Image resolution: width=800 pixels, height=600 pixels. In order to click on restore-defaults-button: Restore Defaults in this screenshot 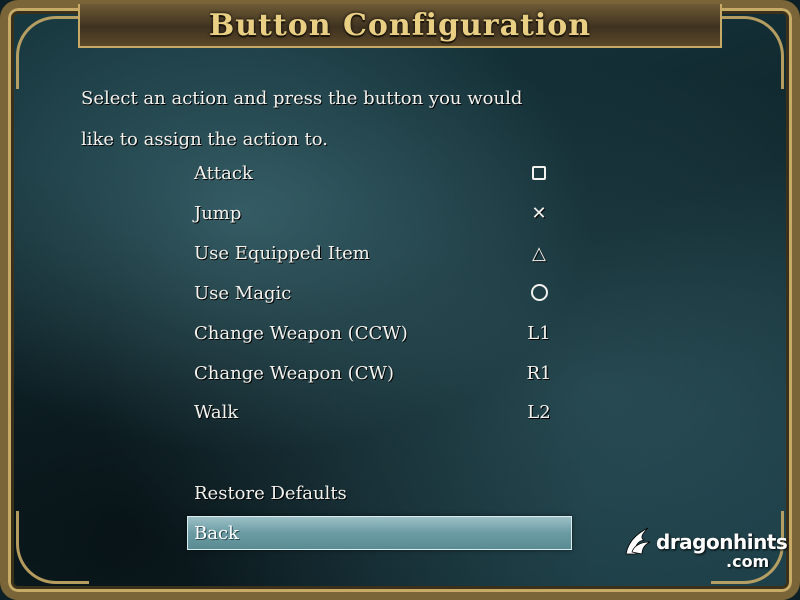, I will do `click(270, 493)`.